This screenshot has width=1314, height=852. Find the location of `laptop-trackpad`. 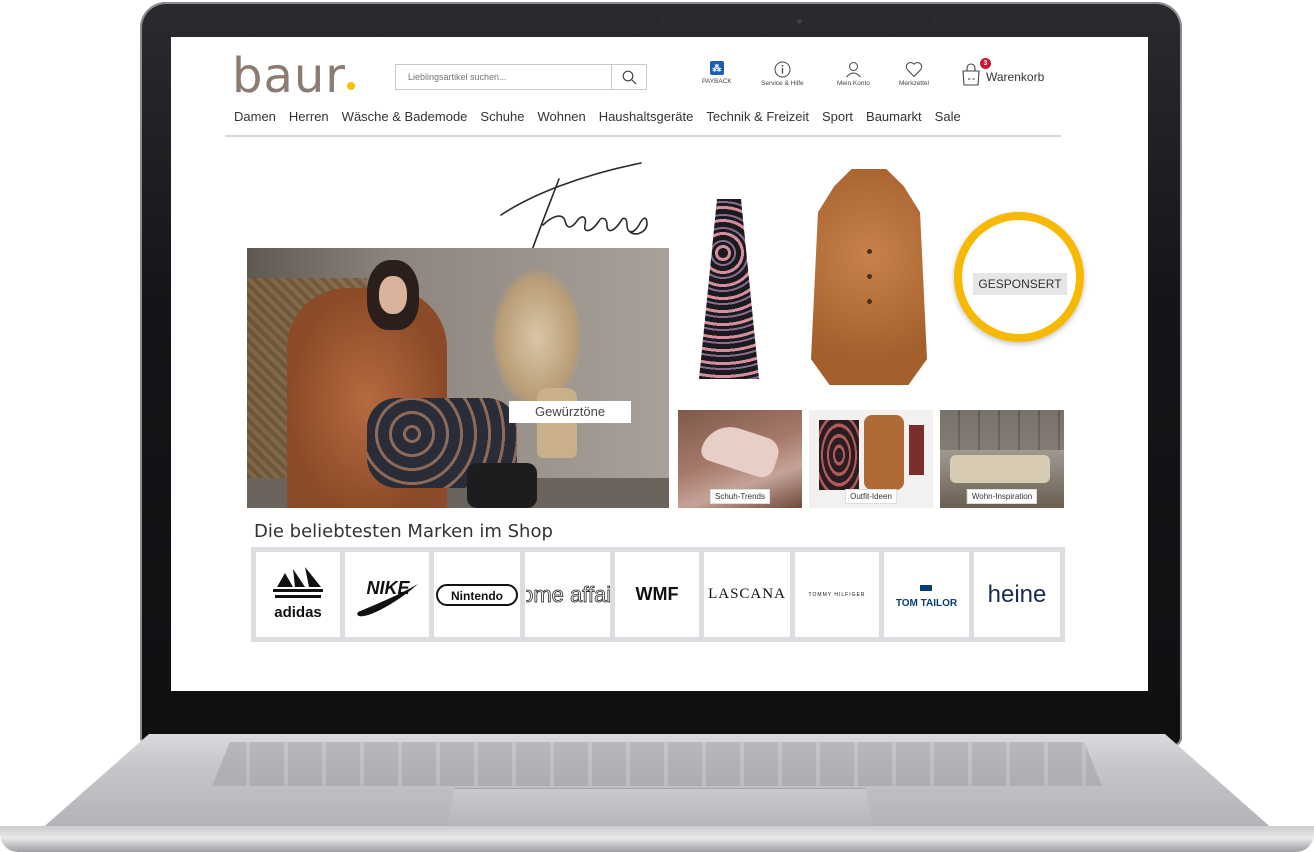

laptop-trackpad is located at coordinates (660, 806).